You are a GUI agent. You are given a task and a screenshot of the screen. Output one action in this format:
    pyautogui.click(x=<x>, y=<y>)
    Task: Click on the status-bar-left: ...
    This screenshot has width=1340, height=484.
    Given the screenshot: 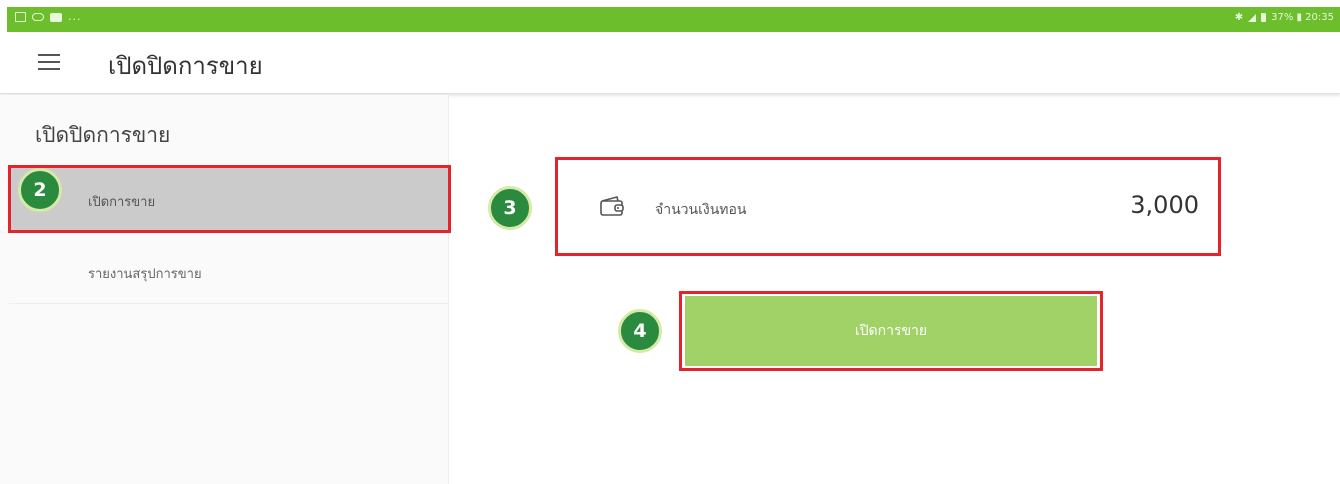 What is the action you would take?
    pyautogui.click(x=48, y=16)
    